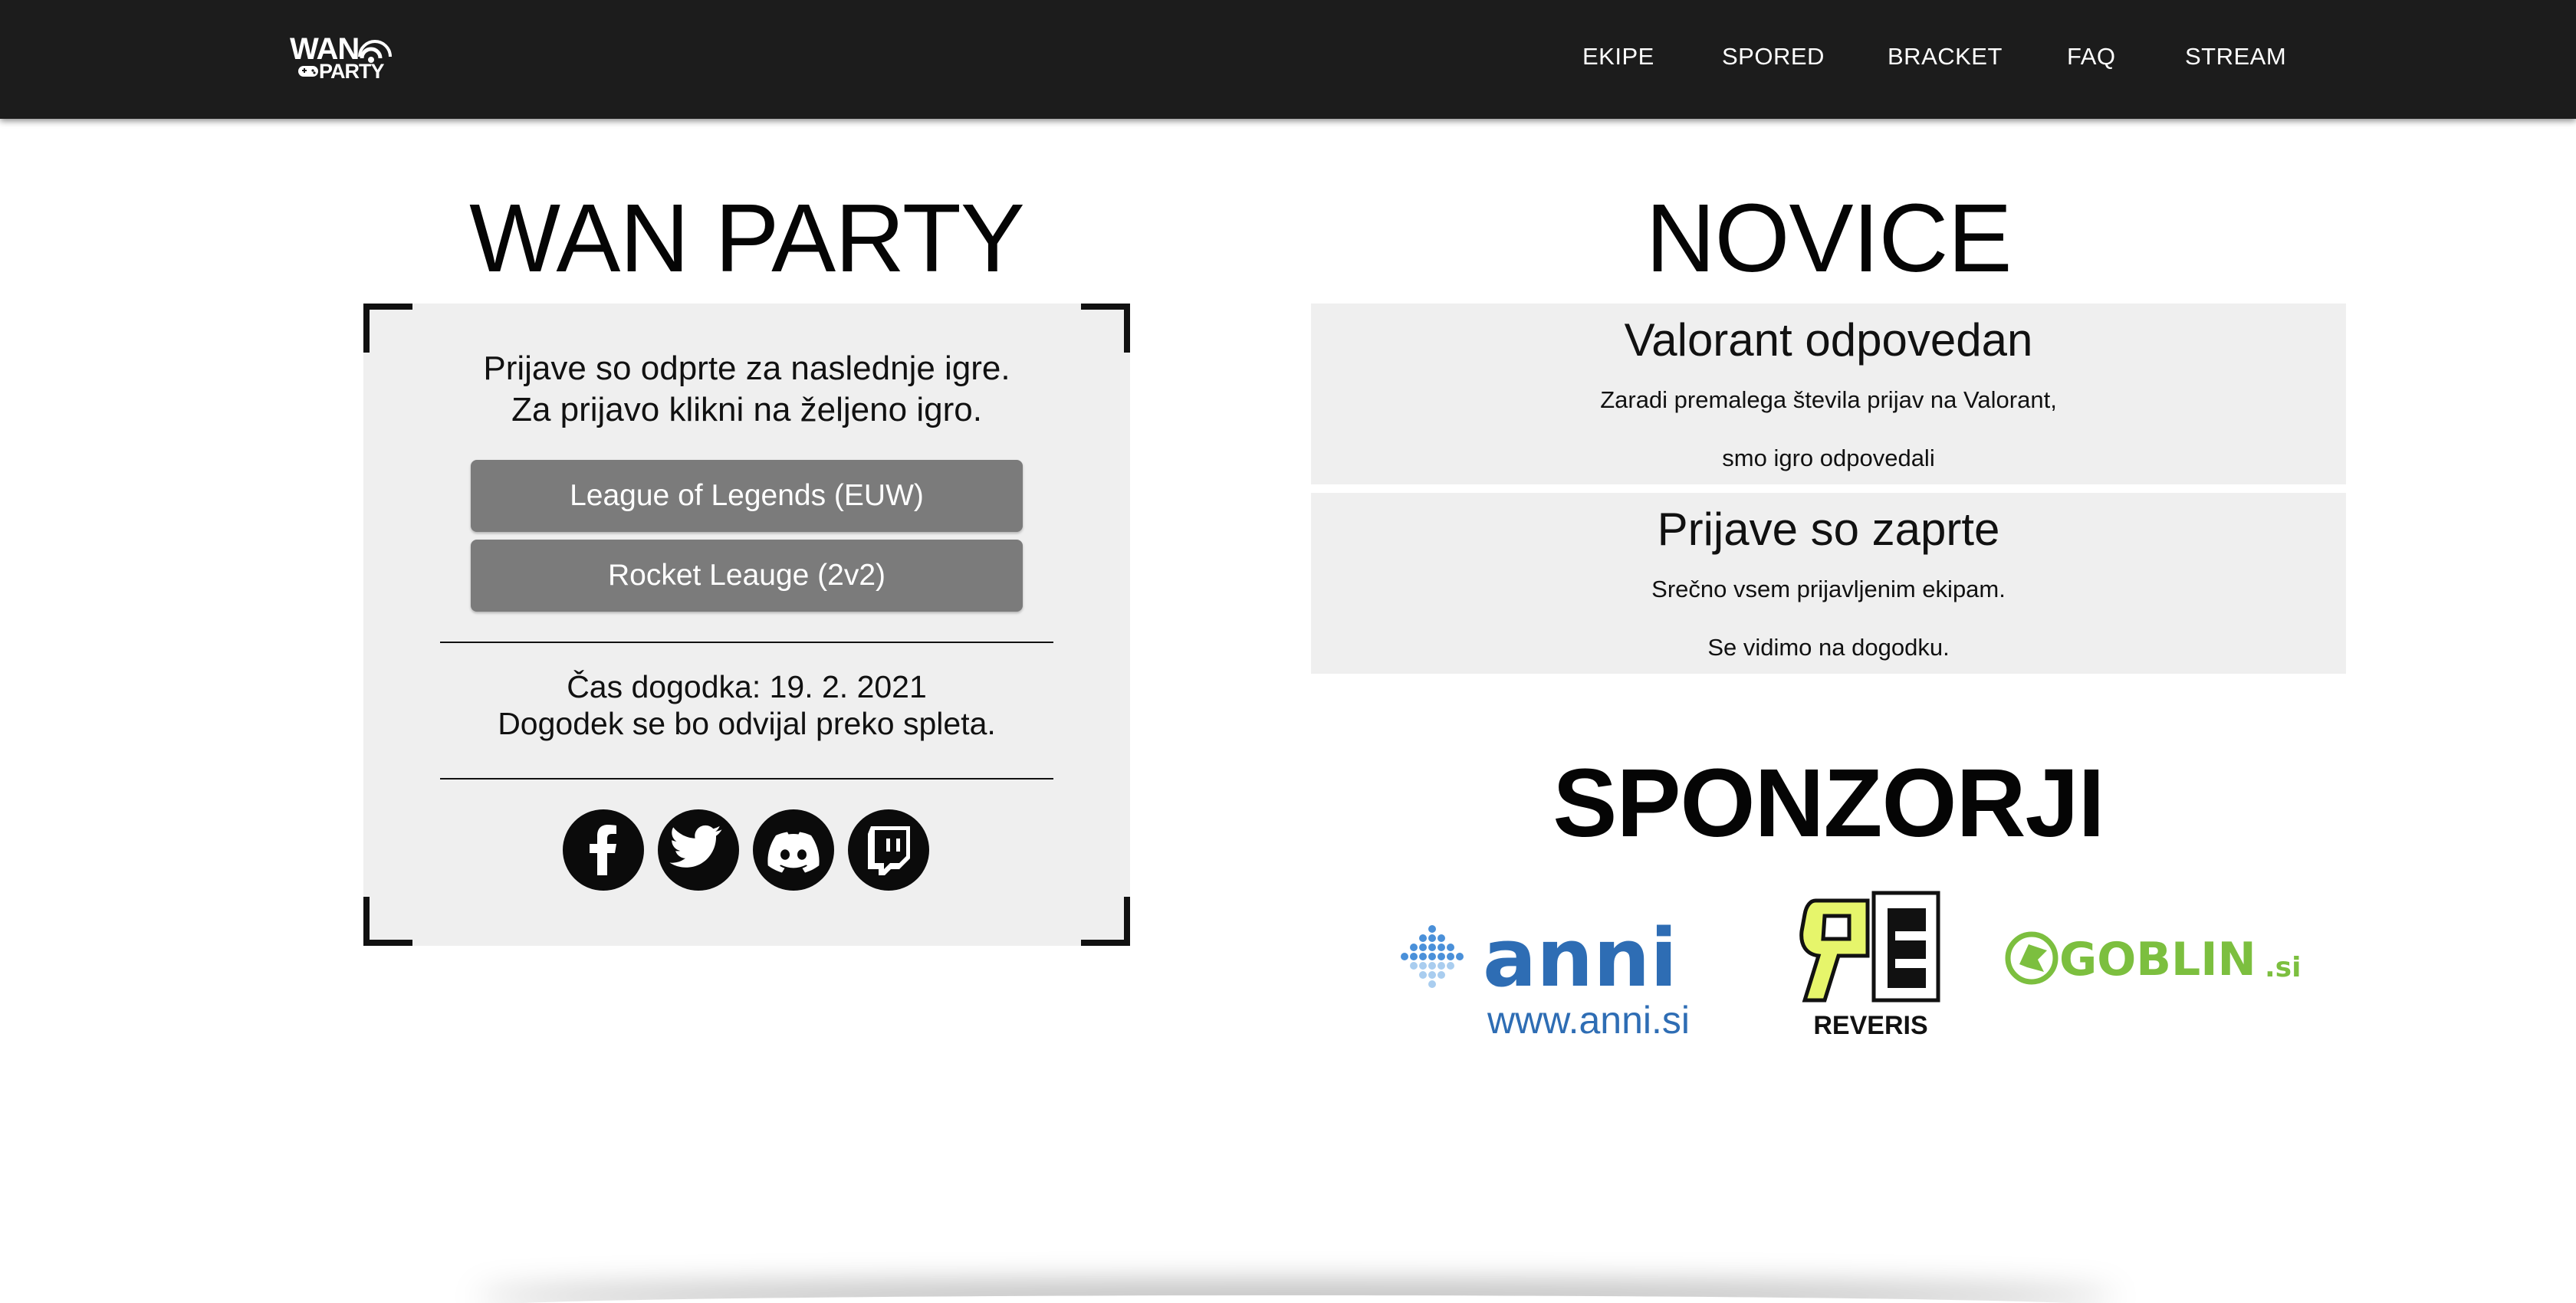  I want to click on registration-intro-line1: Prijave so odprte za naslednje igre., so click(746, 369).